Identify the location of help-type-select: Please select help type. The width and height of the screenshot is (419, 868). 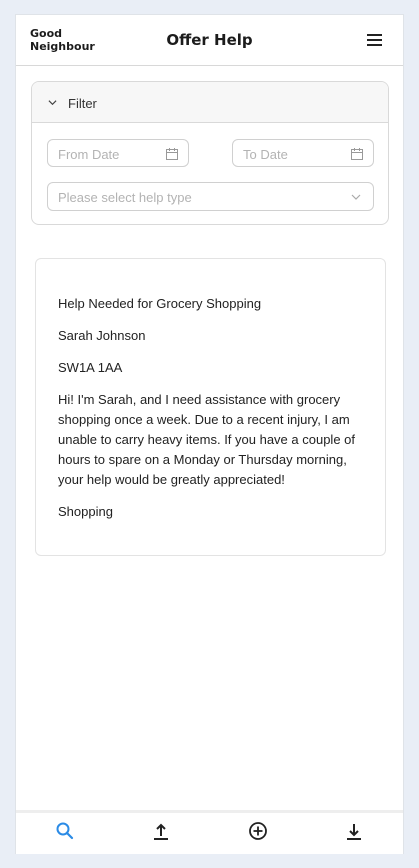
(210, 196).